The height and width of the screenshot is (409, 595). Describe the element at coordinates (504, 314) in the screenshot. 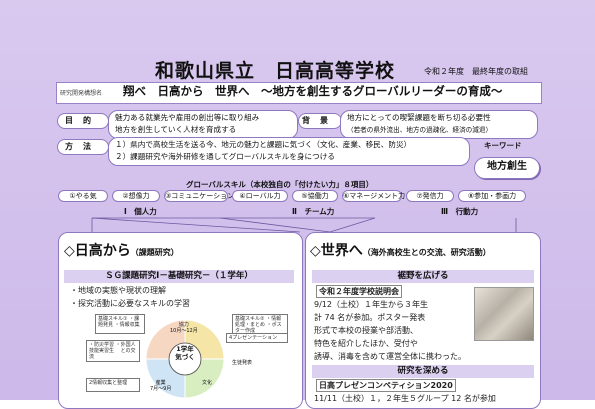

I see `event-photo` at that location.